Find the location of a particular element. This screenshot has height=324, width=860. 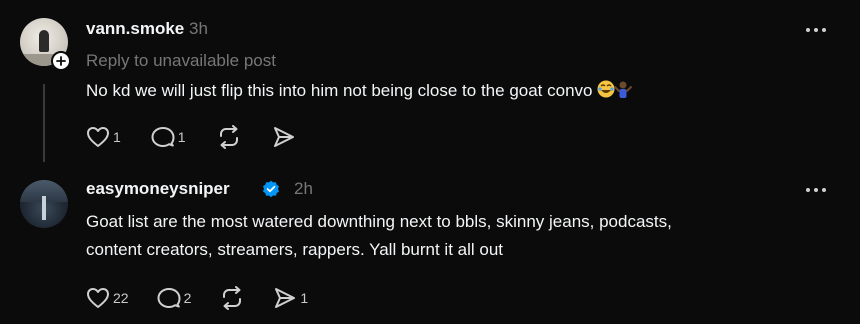

like-button: 22 is located at coordinates (107, 298).